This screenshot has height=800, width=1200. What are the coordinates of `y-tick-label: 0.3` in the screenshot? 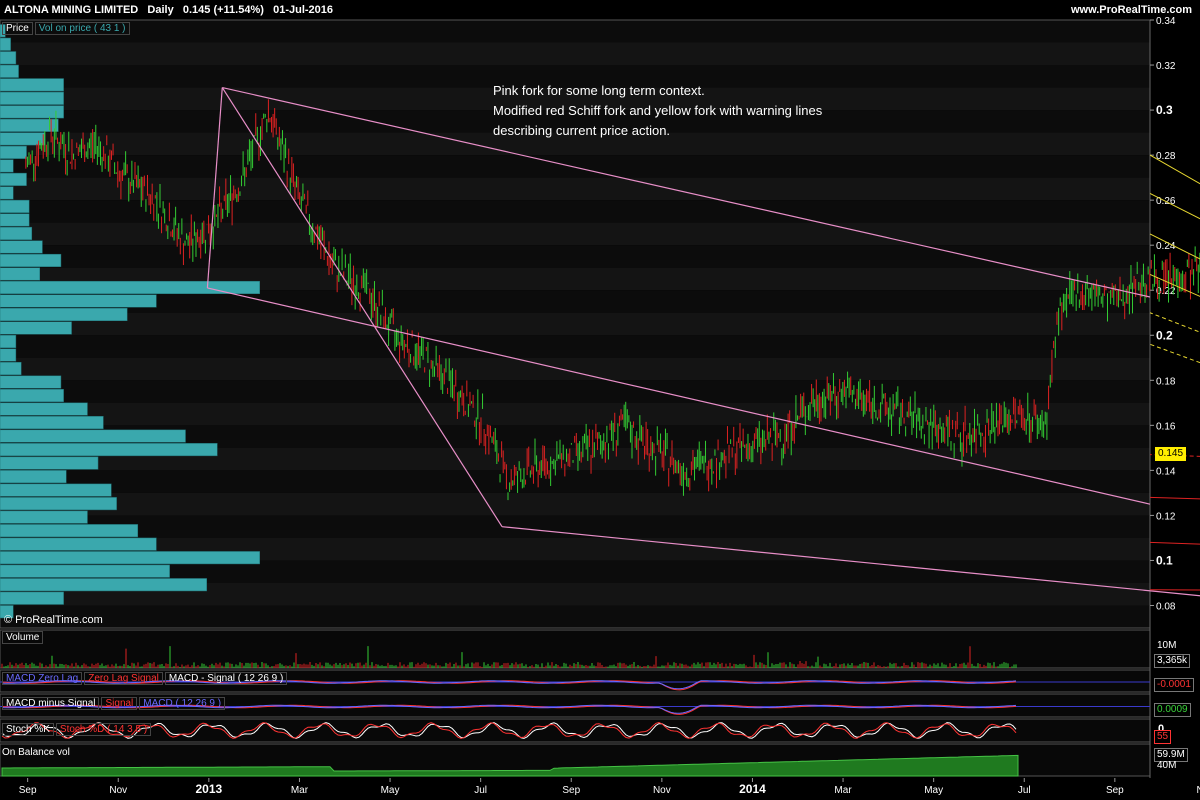 It's located at (1164, 110).